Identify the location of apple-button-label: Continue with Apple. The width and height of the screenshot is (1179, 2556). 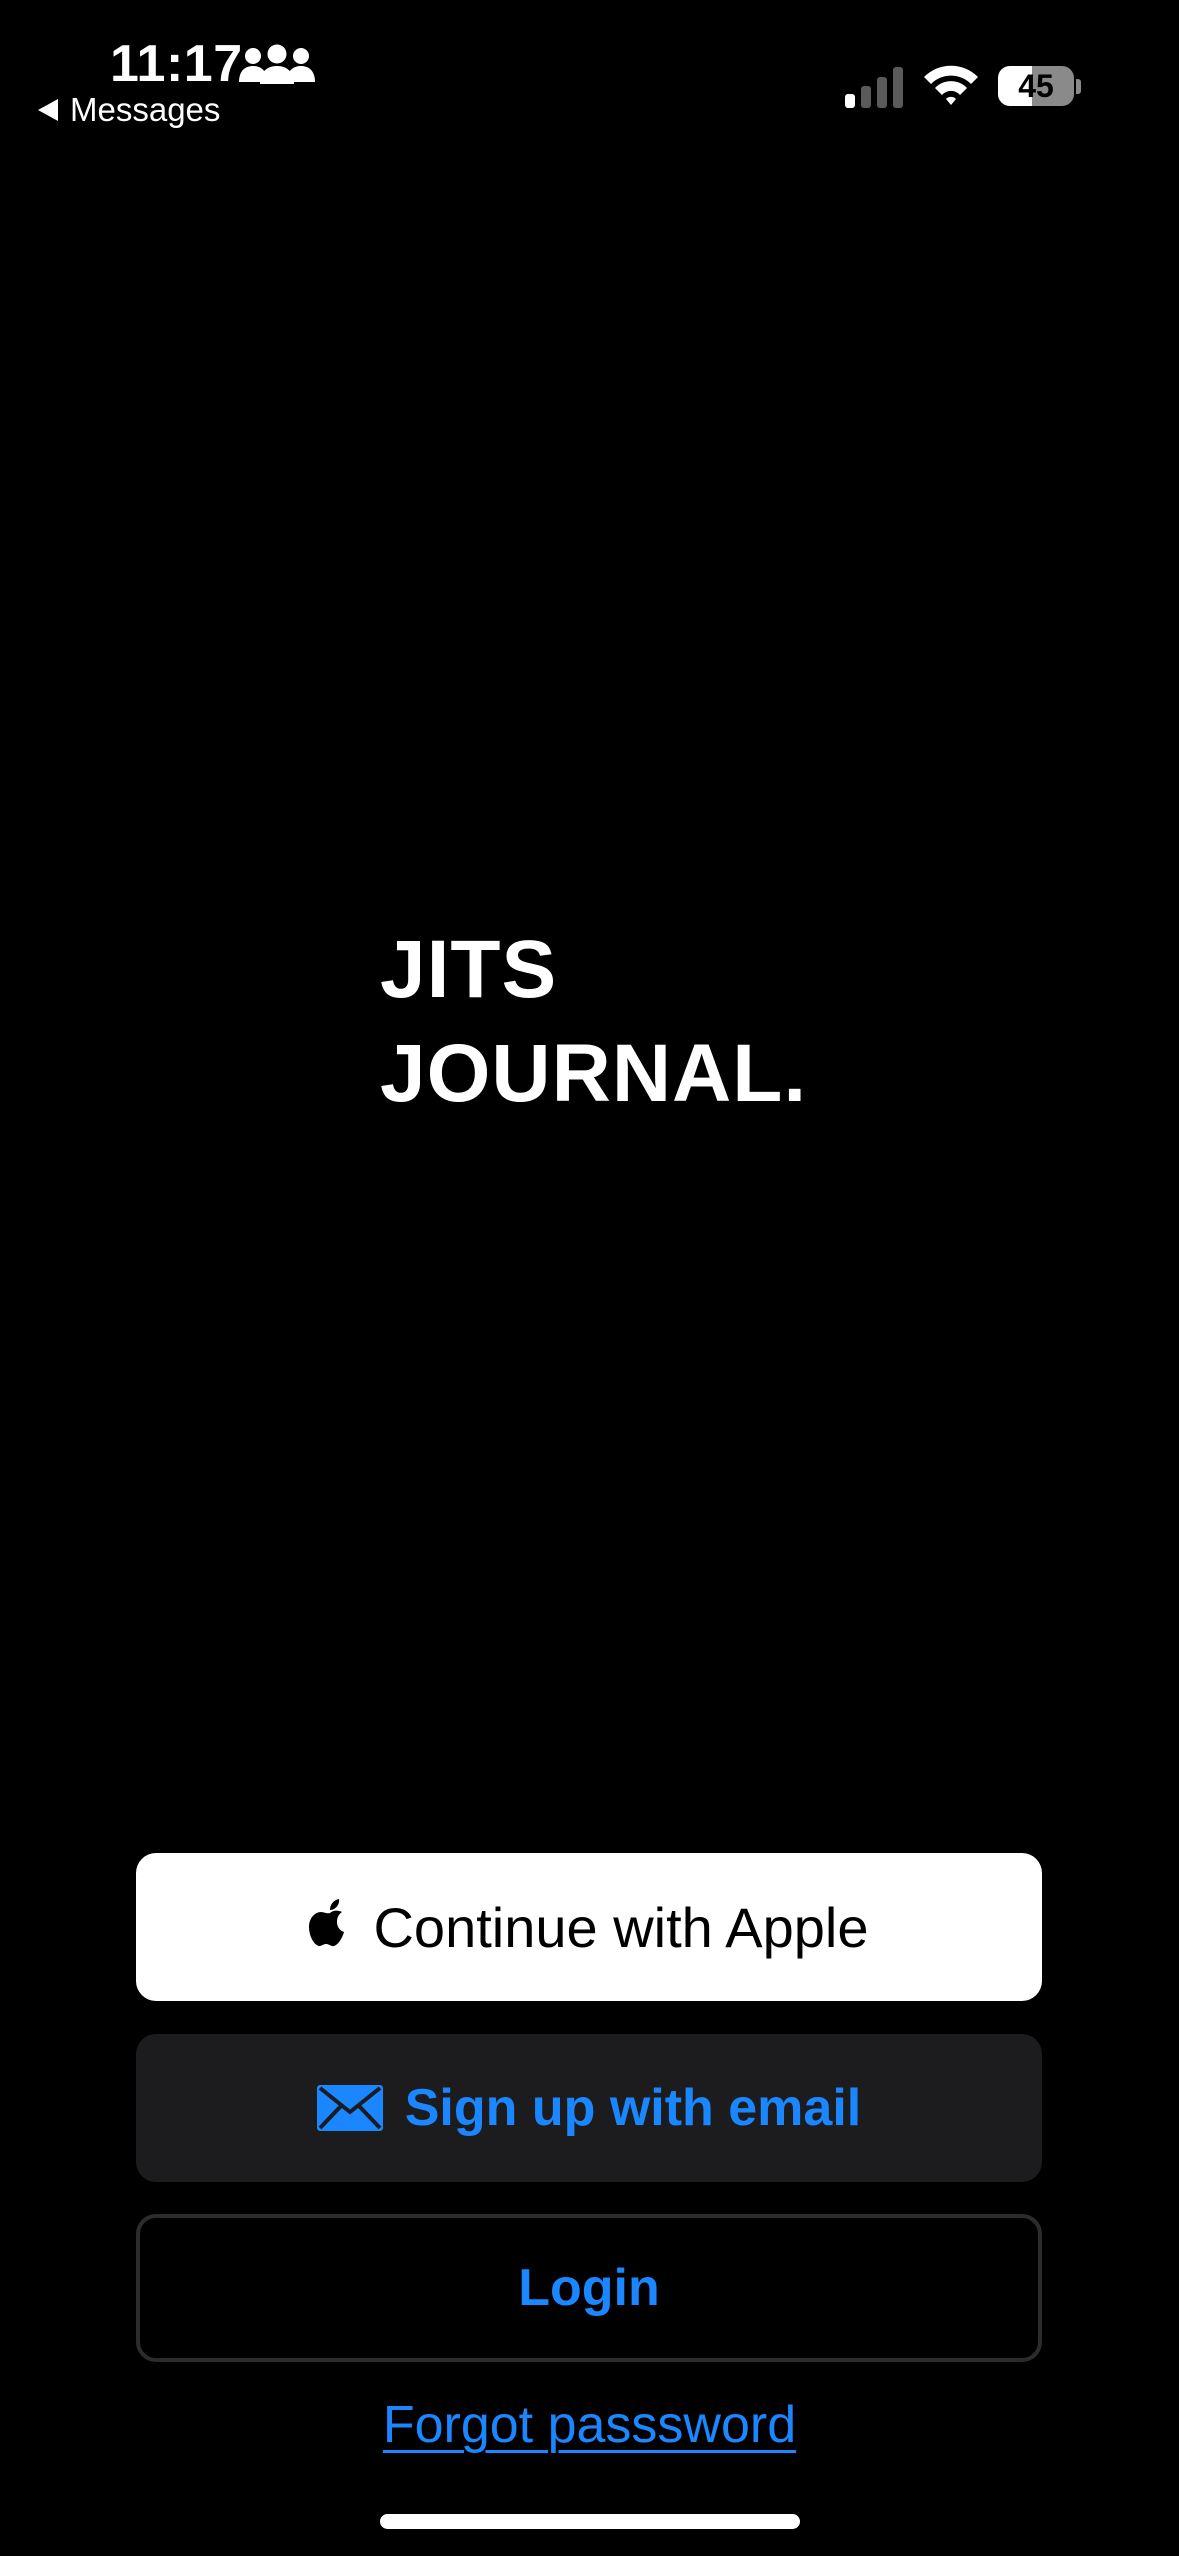
(621, 1927).